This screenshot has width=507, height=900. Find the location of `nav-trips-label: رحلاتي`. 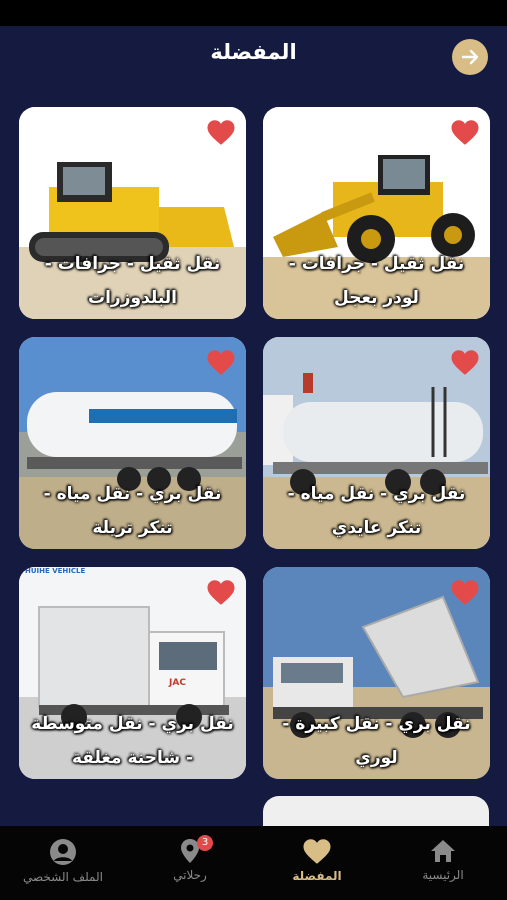

nav-trips-label: رحلاتي is located at coordinates (190, 875).